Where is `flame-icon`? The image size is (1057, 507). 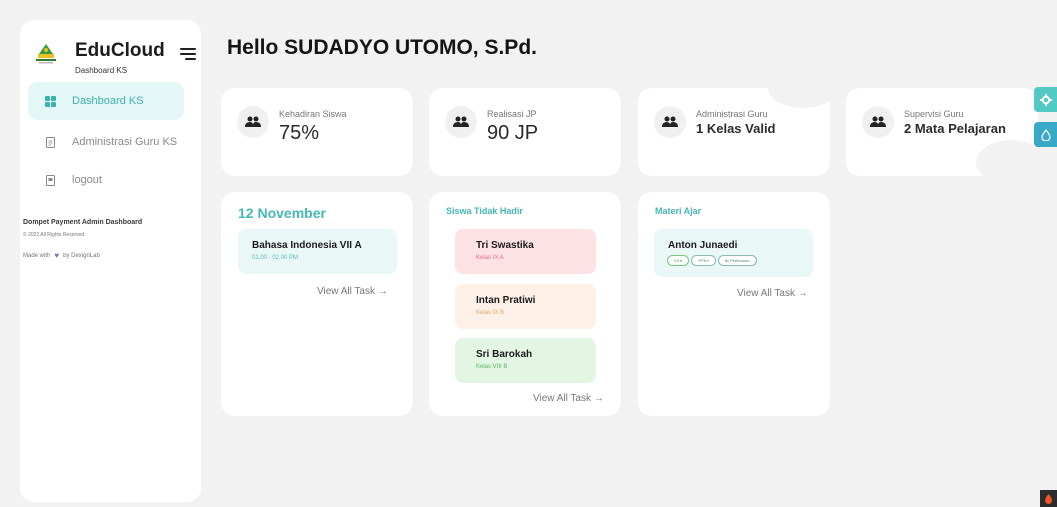 flame-icon is located at coordinates (1048, 498).